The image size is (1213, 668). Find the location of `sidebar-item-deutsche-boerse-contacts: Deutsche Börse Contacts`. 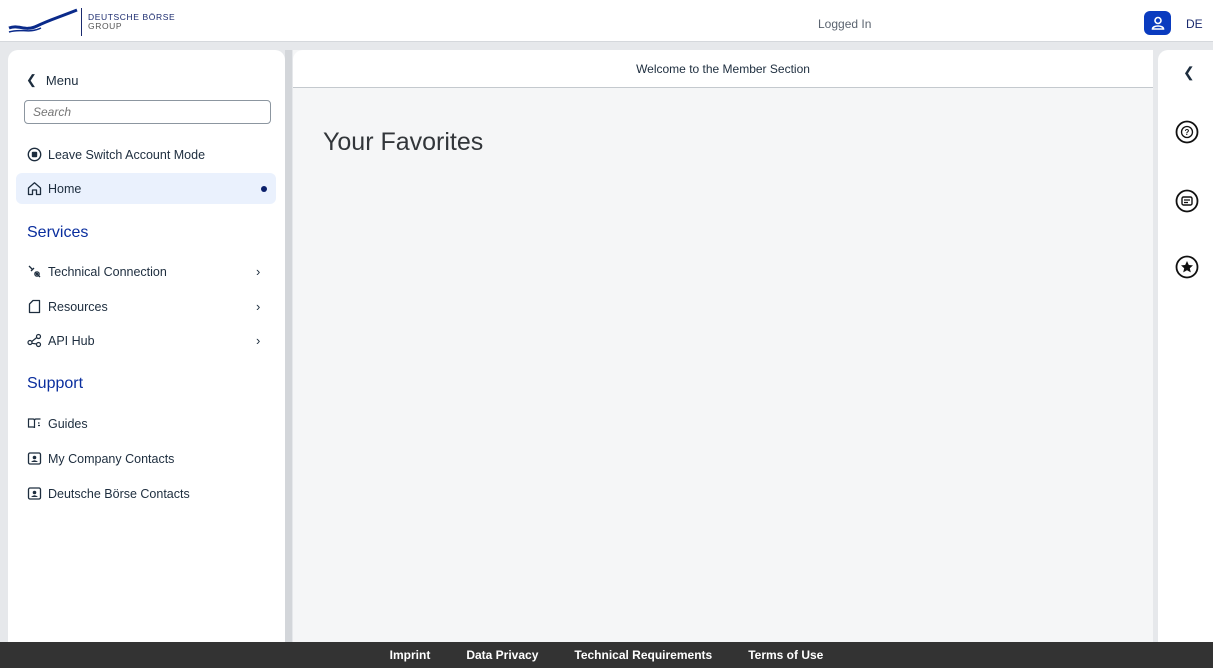

sidebar-item-deutsche-boerse-contacts: Deutsche Börse Contacts is located at coordinates (146, 493).